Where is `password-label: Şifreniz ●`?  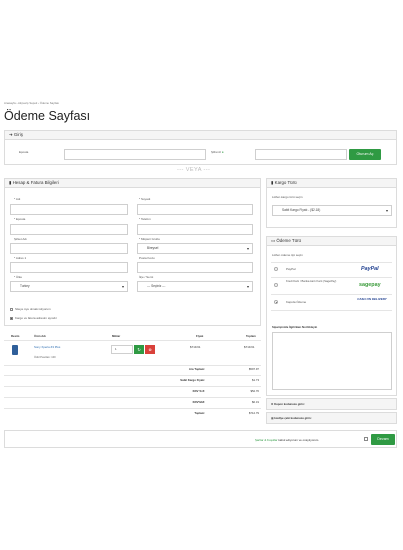 password-label: Şifreniz ● is located at coordinates (217, 152).